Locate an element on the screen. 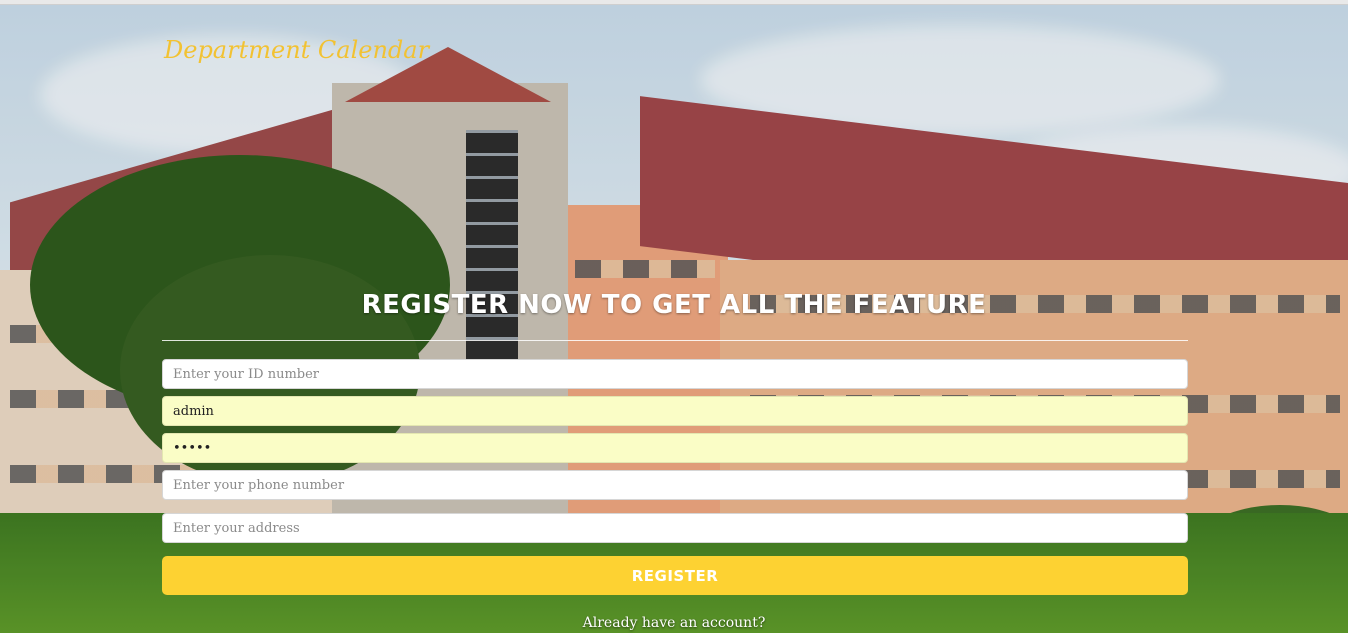 This screenshot has width=1348, height=633. divider is located at coordinates (675, 340).